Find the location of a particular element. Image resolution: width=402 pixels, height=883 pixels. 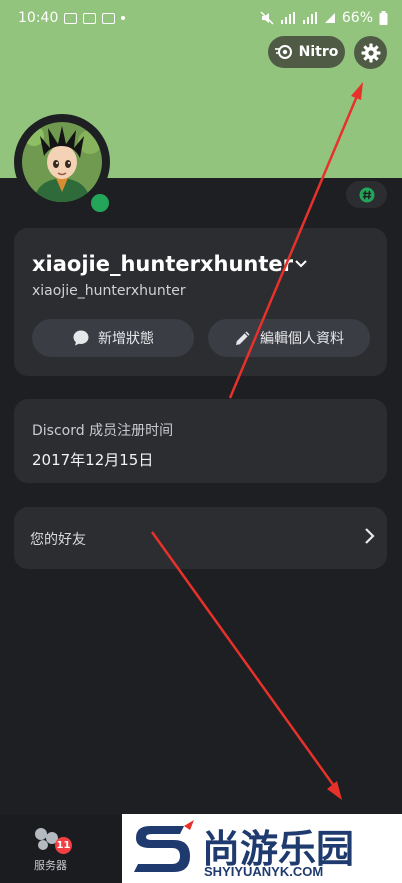

display-name-row: xiaojie_hunterxhunter is located at coordinates (169, 264).